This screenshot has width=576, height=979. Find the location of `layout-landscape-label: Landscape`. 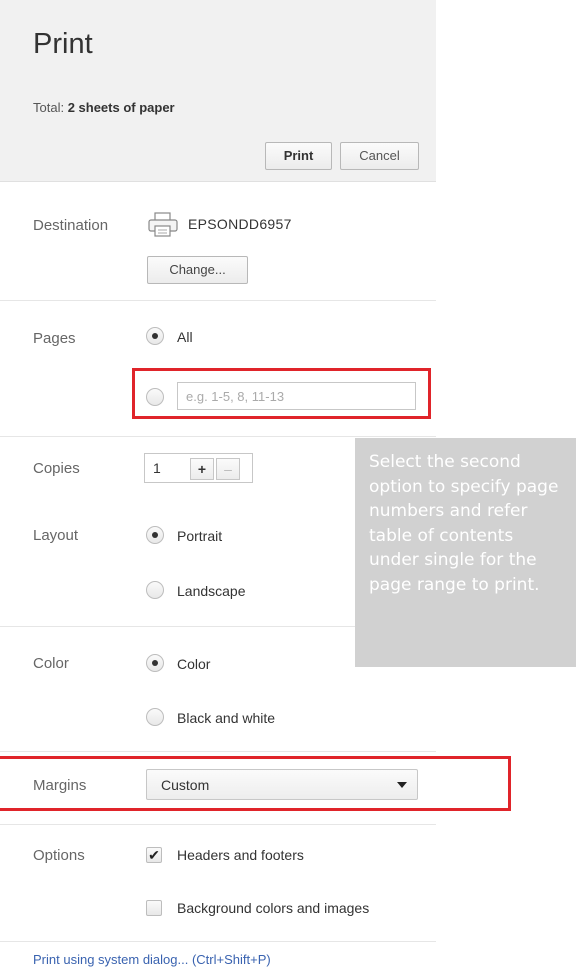

layout-landscape-label: Landscape is located at coordinates (211, 591).